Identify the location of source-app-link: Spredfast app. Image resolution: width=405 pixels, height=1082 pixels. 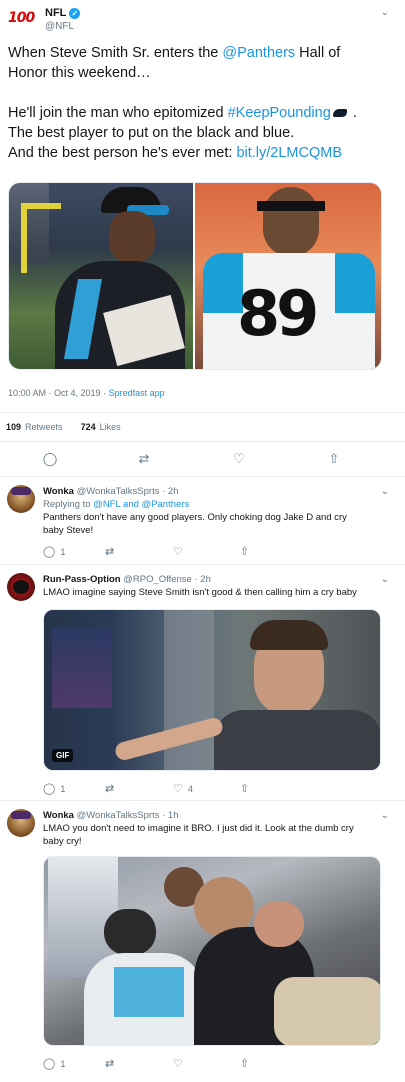
(137, 393).